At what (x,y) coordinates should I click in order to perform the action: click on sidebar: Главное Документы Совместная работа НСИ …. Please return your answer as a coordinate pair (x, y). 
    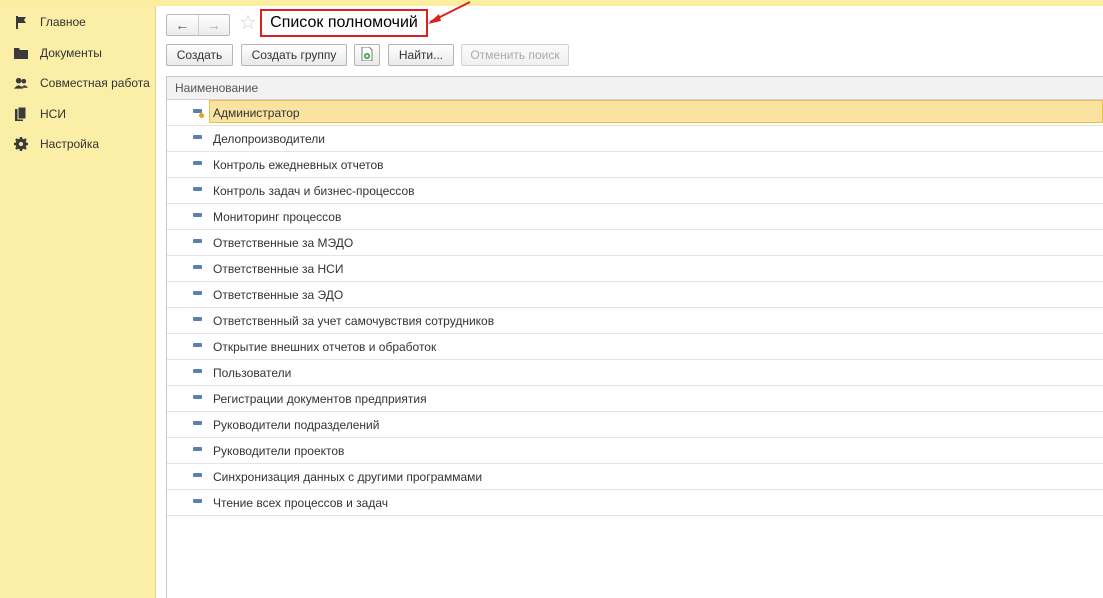
    Looking at the image, I should click on (78, 302).